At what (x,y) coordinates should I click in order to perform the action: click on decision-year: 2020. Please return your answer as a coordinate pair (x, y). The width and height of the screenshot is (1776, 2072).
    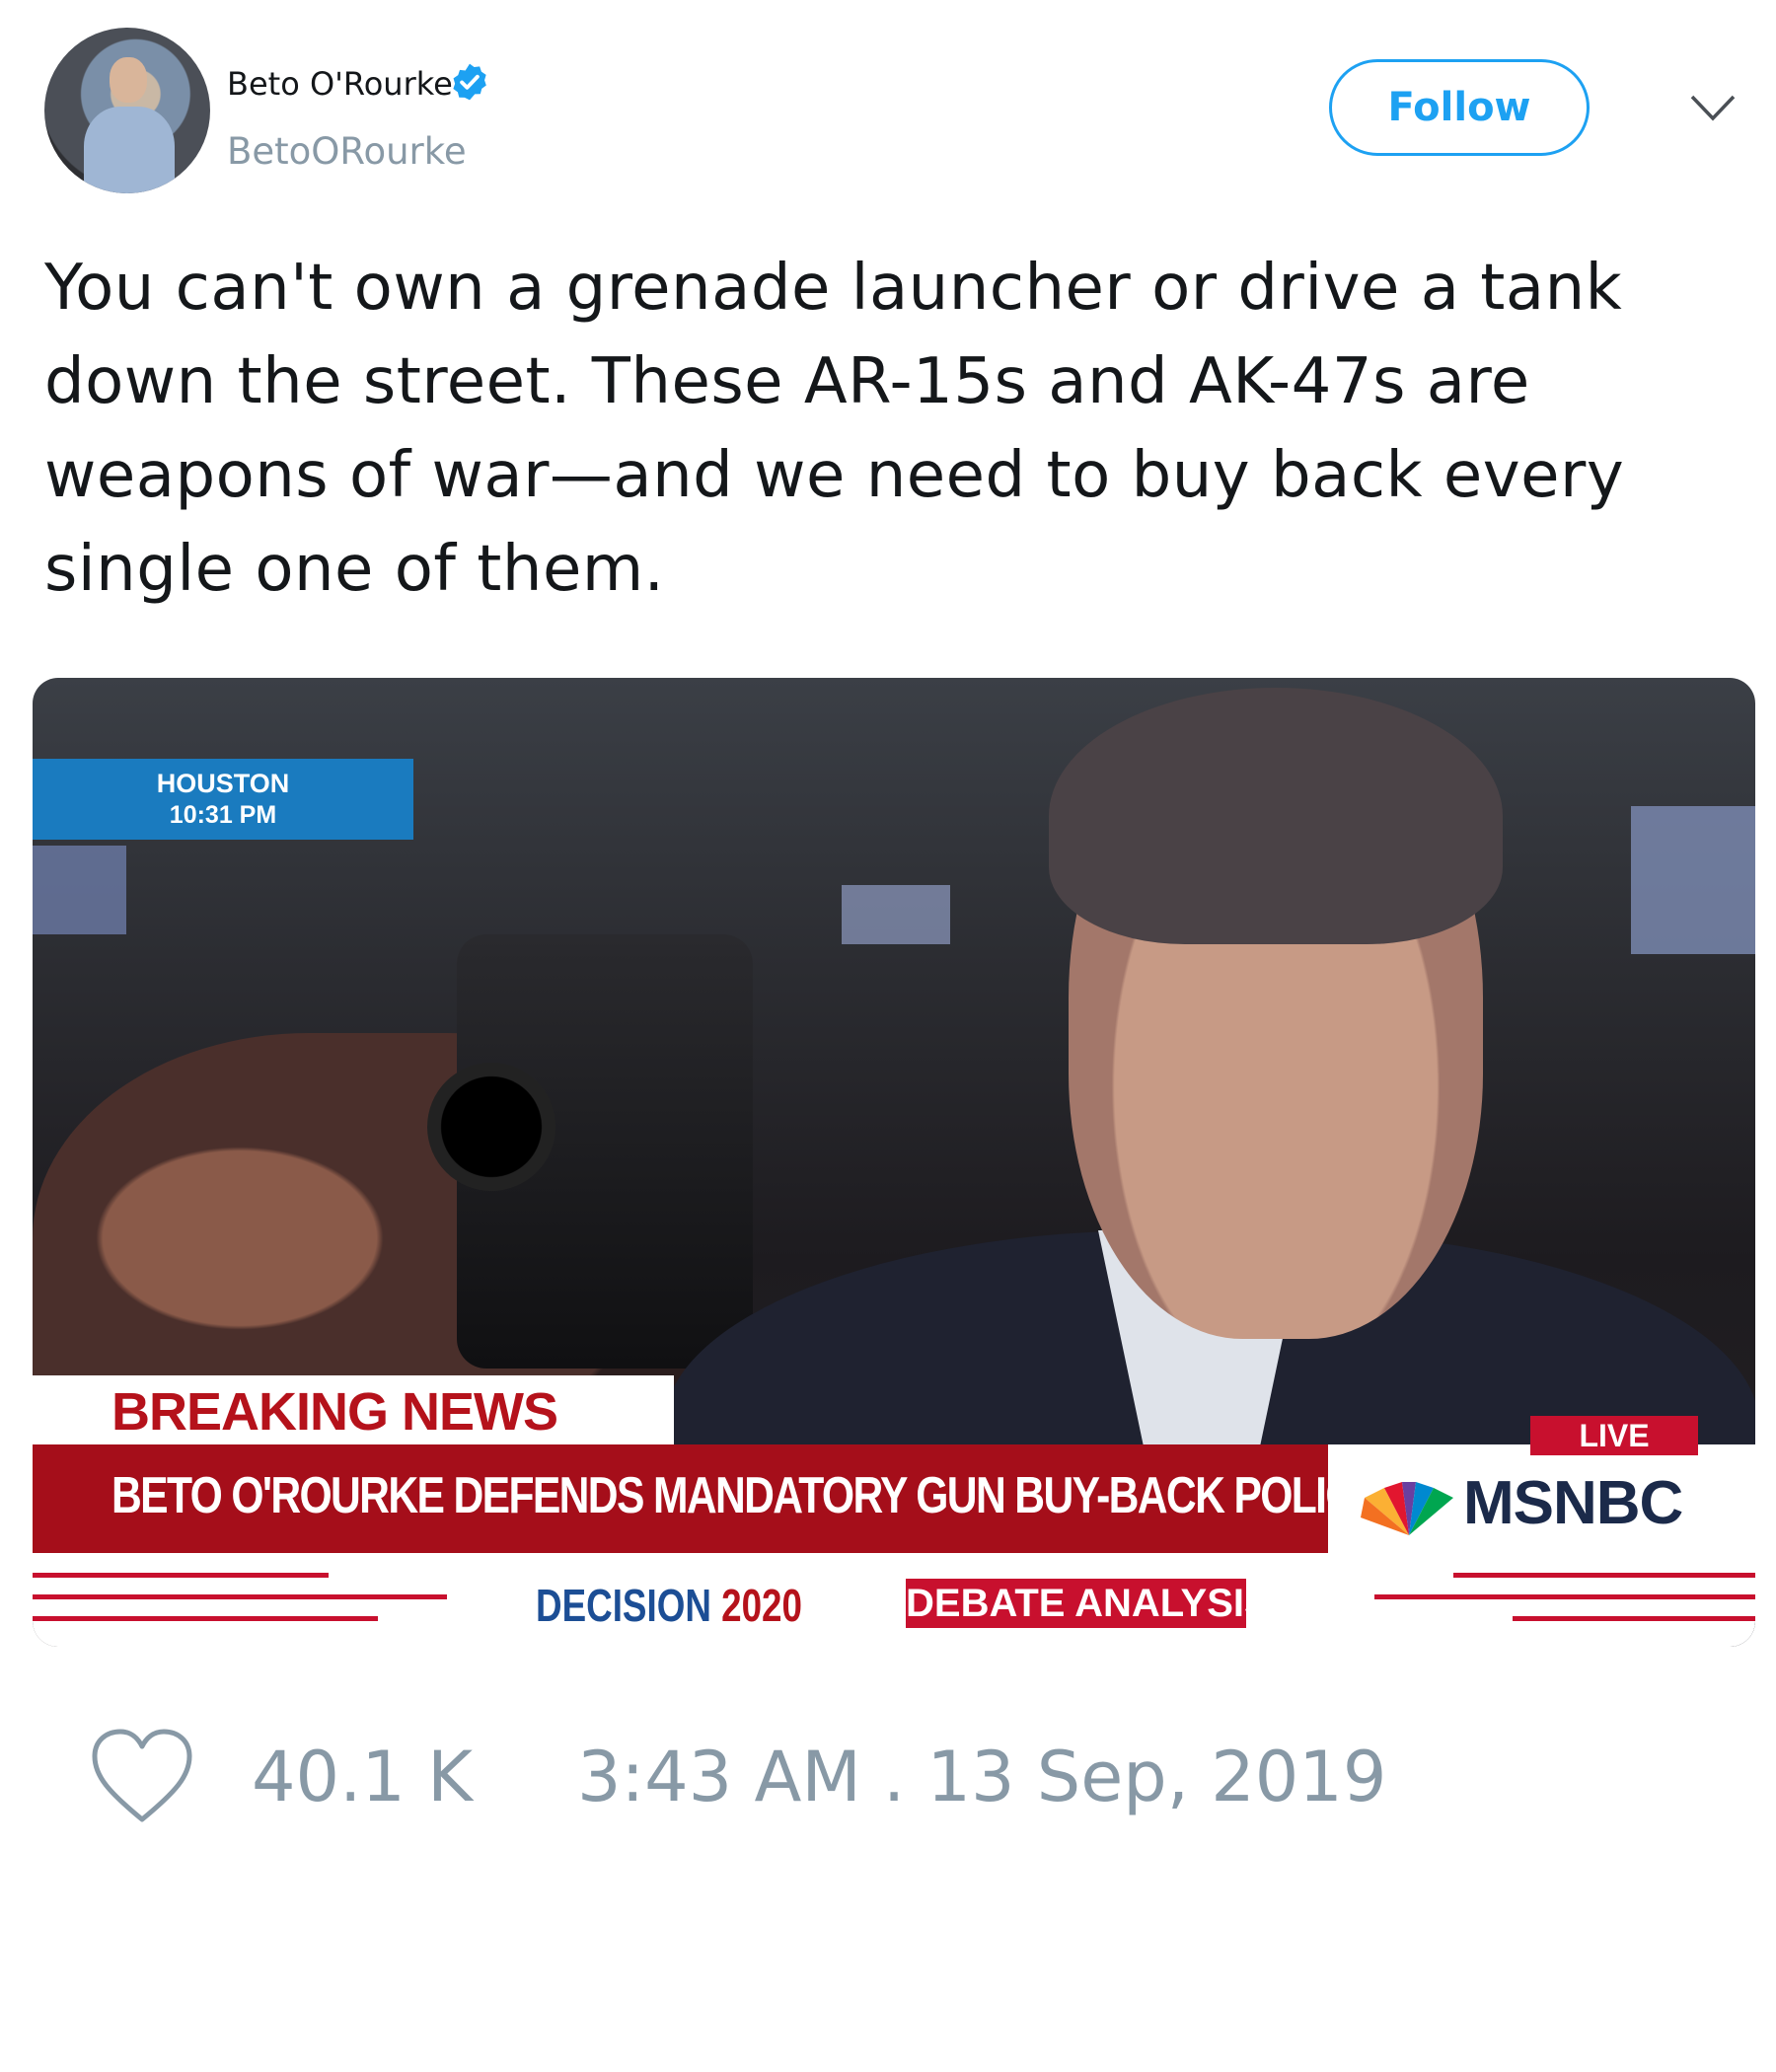
    Looking at the image, I should click on (762, 1606).